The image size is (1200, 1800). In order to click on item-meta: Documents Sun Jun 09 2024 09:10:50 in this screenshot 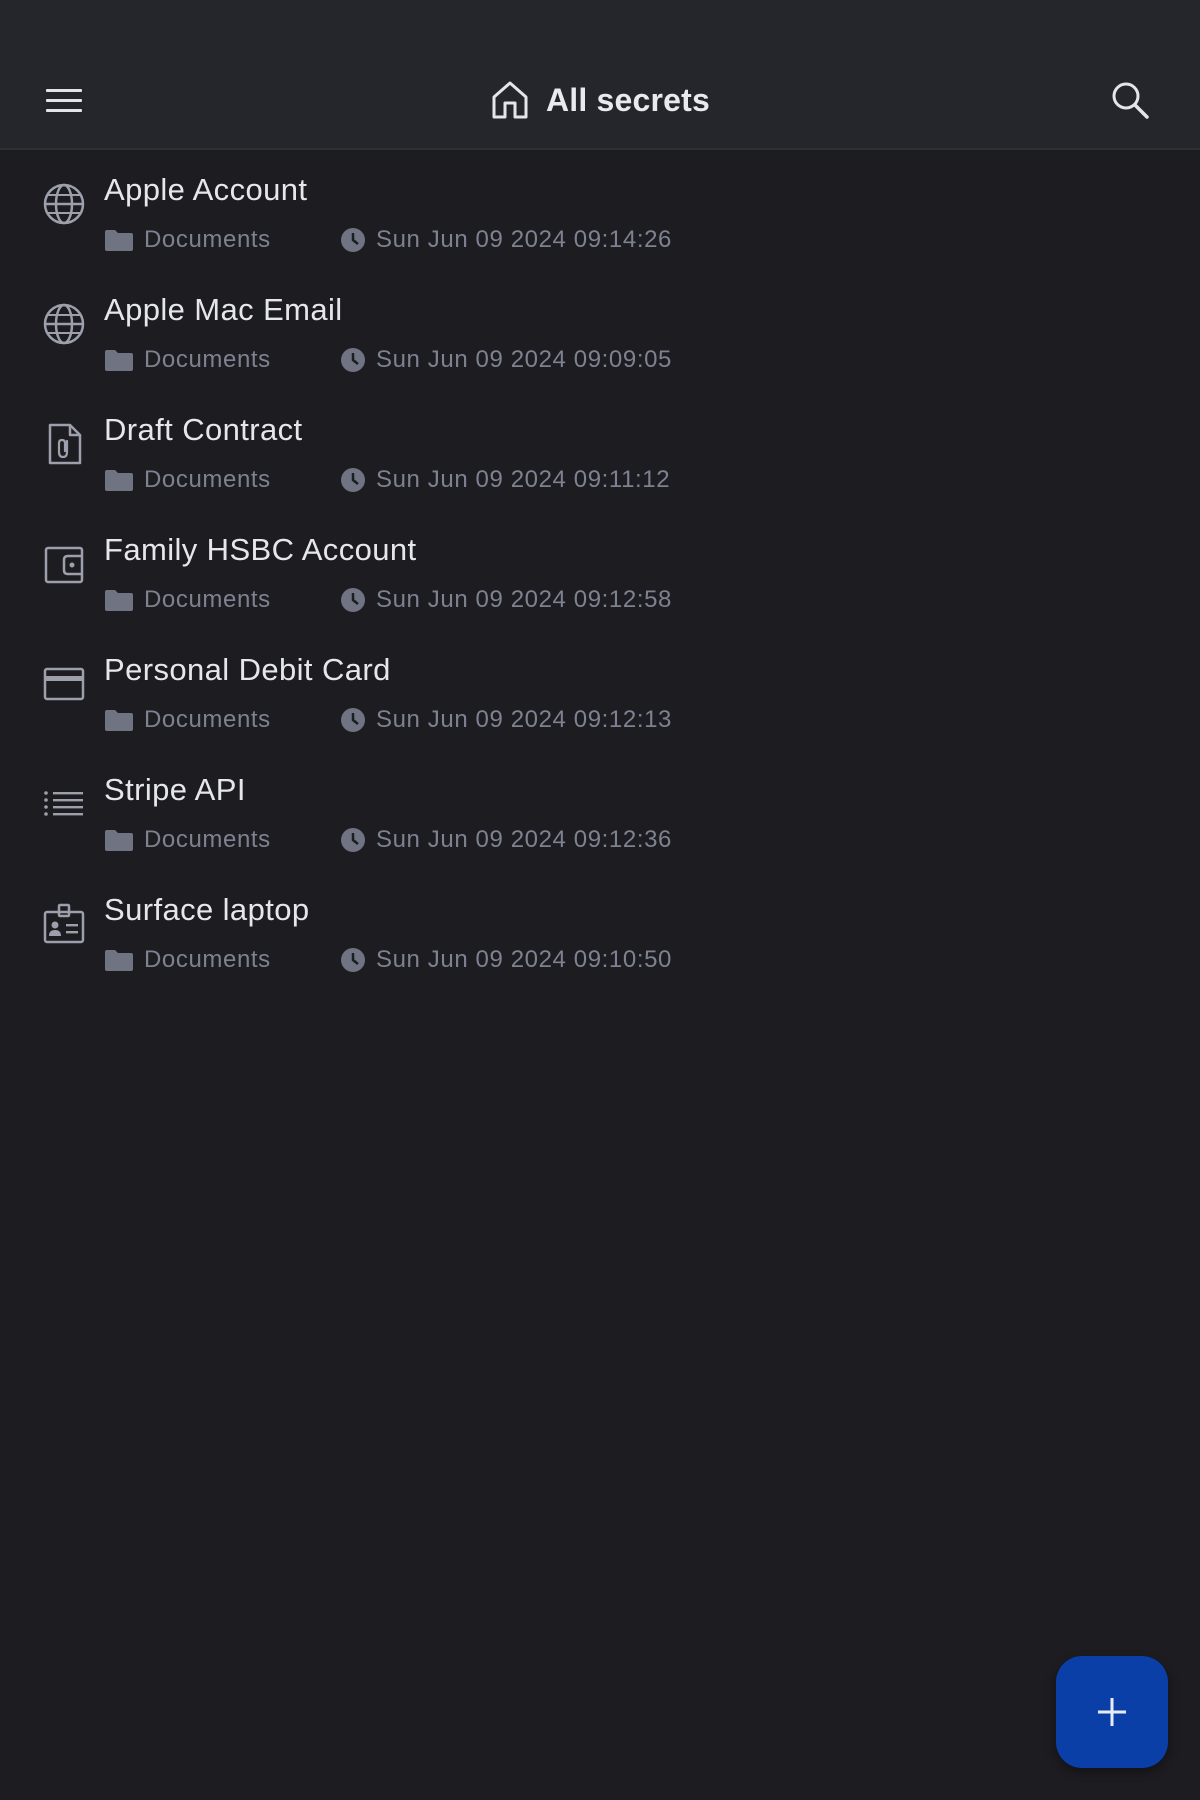, I will do `click(388, 960)`.